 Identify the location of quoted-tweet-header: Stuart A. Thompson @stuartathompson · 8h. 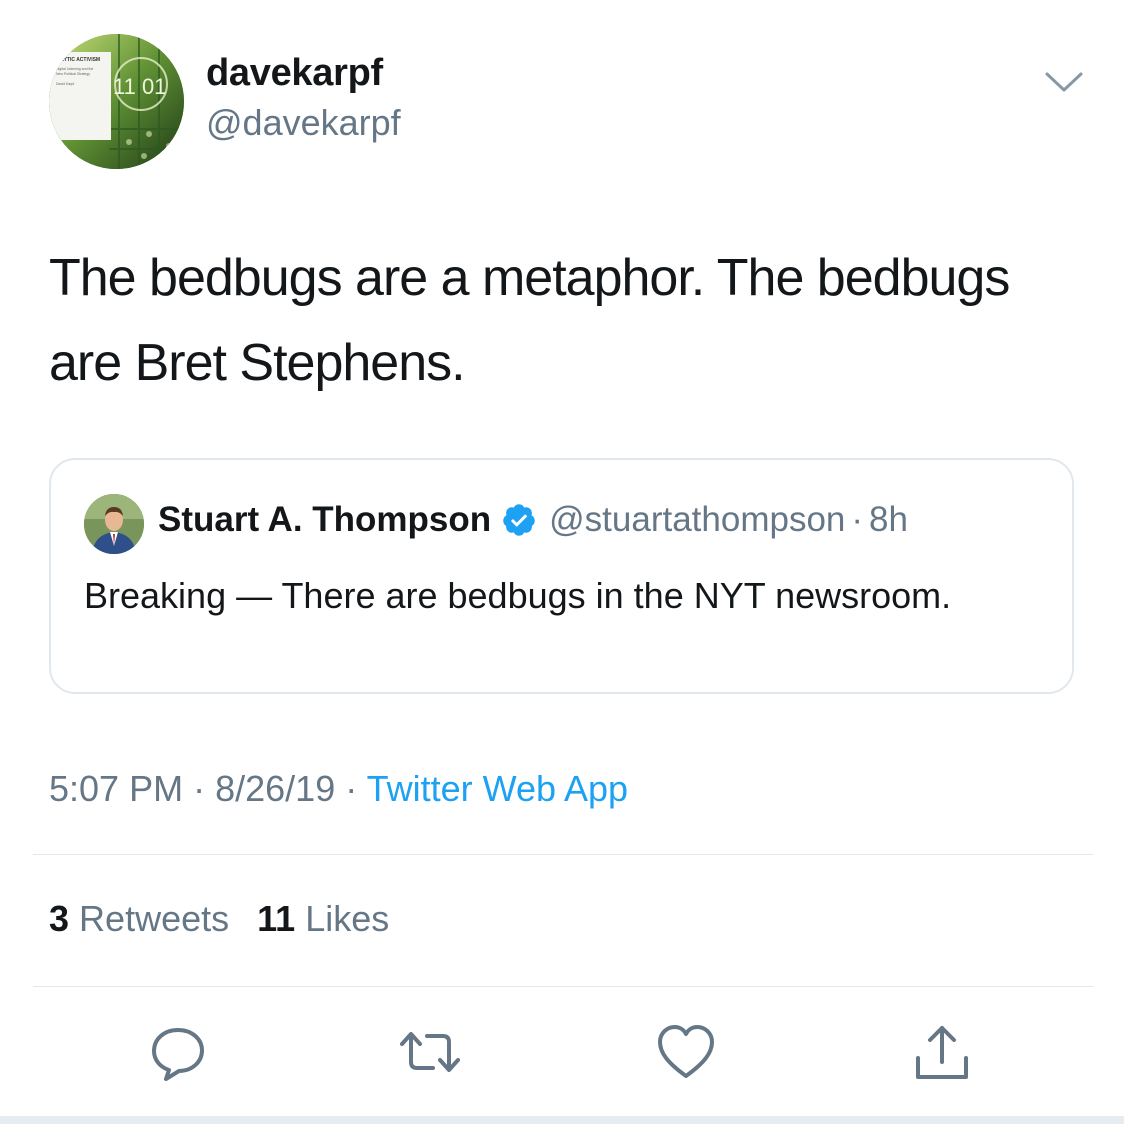
(533, 520).